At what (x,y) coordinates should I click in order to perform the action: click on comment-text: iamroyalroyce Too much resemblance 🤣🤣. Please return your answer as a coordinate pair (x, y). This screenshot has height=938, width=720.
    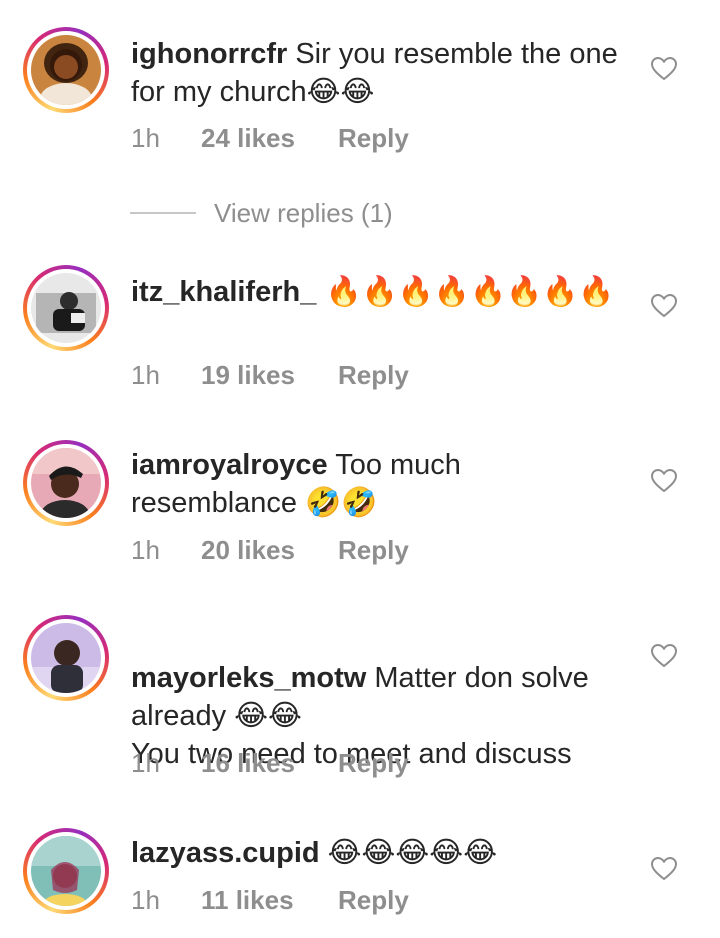
    Looking at the image, I should click on (381, 484).